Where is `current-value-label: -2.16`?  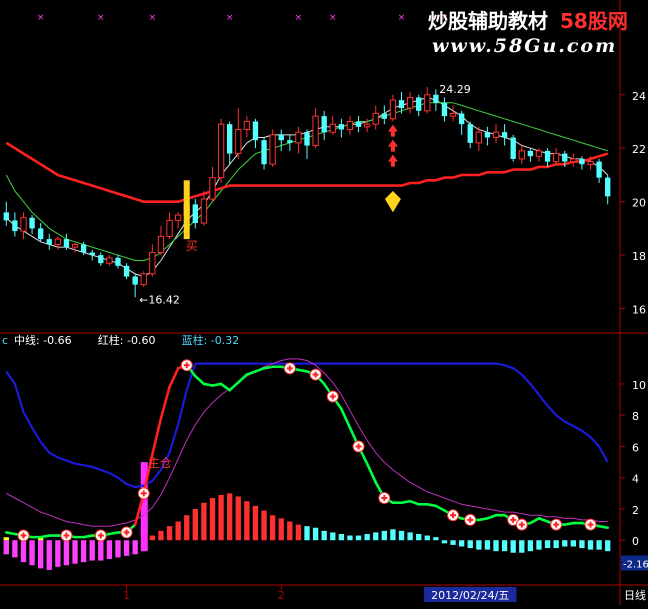 current-value-label: -2.16 is located at coordinates (635, 564).